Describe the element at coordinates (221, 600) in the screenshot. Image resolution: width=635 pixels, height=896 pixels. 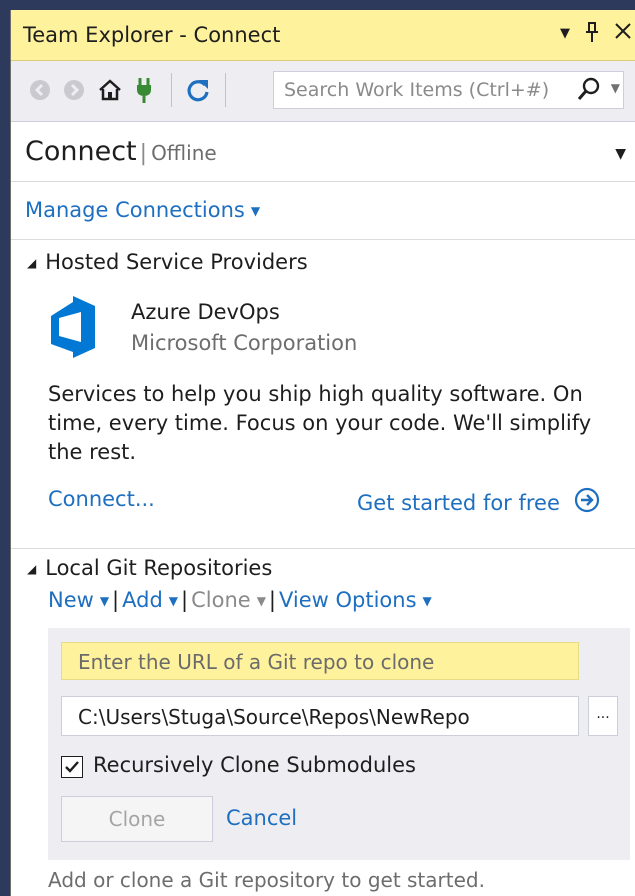
I see `clone-menu-label: Clone` at that location.